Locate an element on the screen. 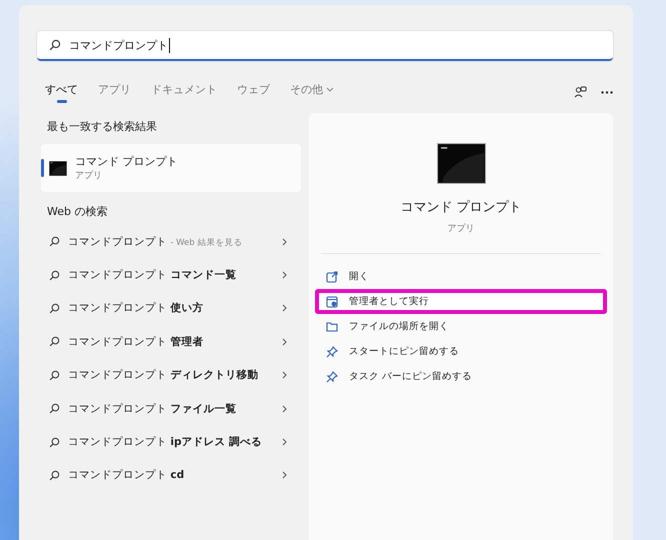 The width and height of the screenshot is (666, 540). best-match-item: コマンド プロンプト アプリ is located at coordinates (171, 168).